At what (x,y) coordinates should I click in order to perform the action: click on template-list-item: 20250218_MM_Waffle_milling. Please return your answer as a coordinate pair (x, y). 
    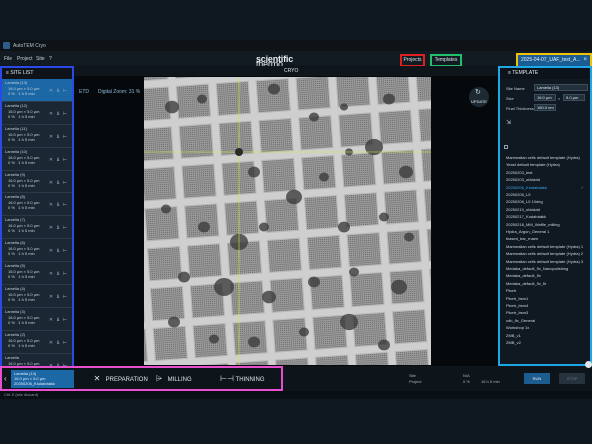
    Looking at the image, I should click on (546, 224).